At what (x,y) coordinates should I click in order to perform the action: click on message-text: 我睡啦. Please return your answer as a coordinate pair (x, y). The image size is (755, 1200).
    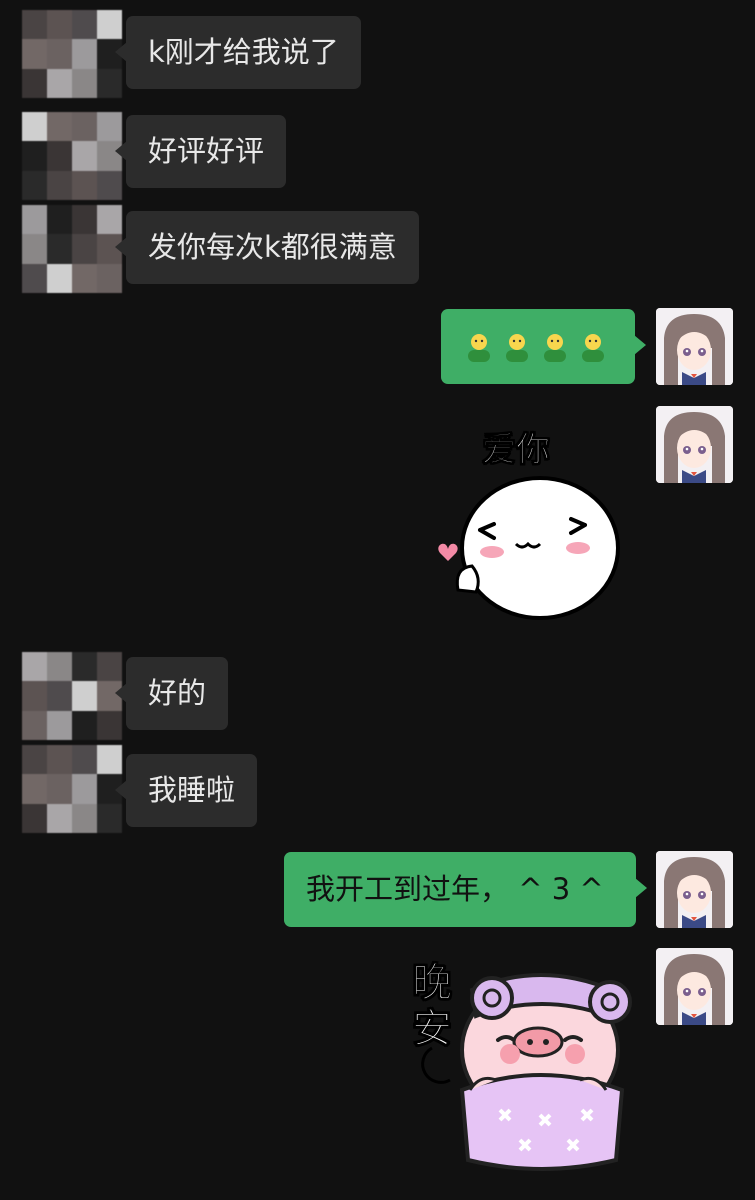
    Looking at the image, I should click on (192, 790).